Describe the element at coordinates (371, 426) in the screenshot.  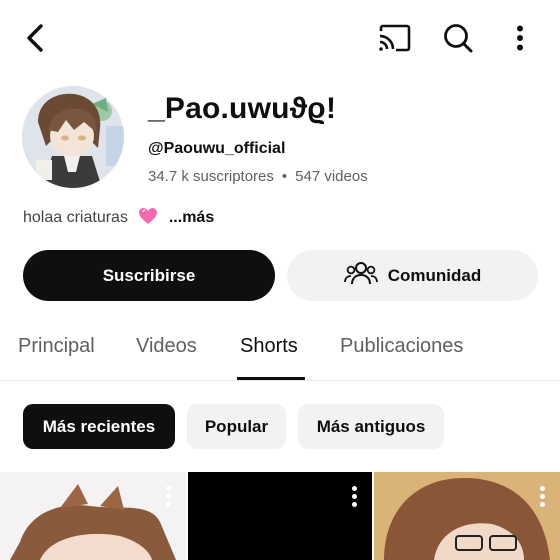
I see `chip-mas-antiguos: Más antiguos` at that location.